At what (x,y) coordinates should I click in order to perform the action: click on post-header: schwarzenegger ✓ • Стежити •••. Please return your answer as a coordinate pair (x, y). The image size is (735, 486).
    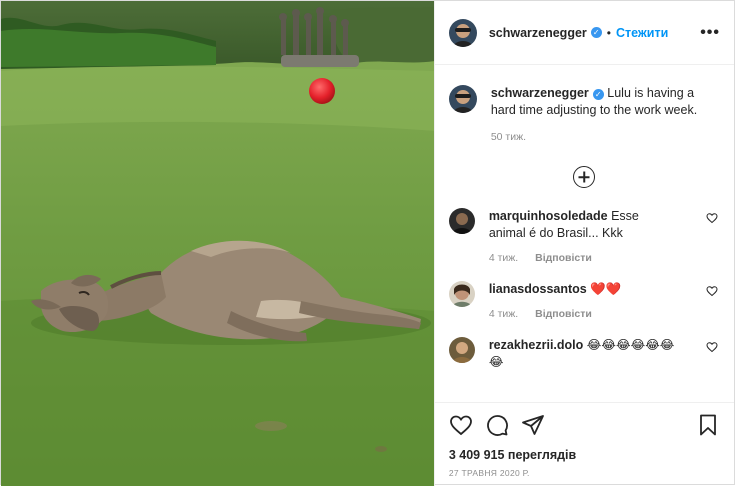
    Looking at the image, I should click on (584, 33).